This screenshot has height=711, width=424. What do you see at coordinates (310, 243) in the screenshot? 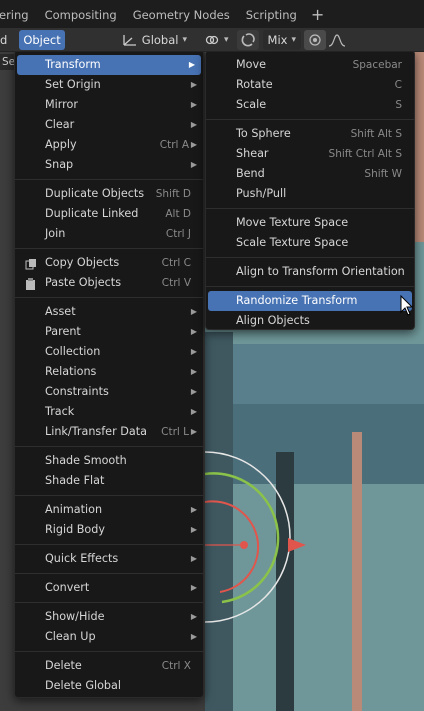
I see `transform-menu-item-scale-texture-space: Scale Texture Space` at bounding box center [310, 243].